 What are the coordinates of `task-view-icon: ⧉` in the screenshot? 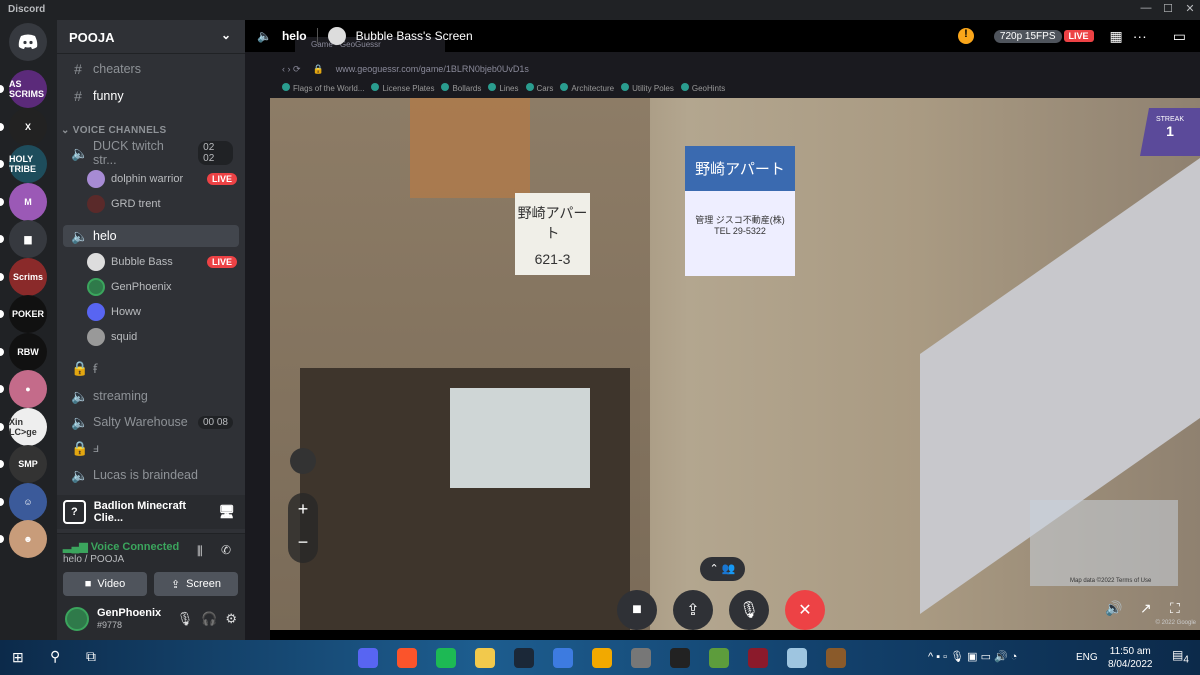 It's located at (91, 656).